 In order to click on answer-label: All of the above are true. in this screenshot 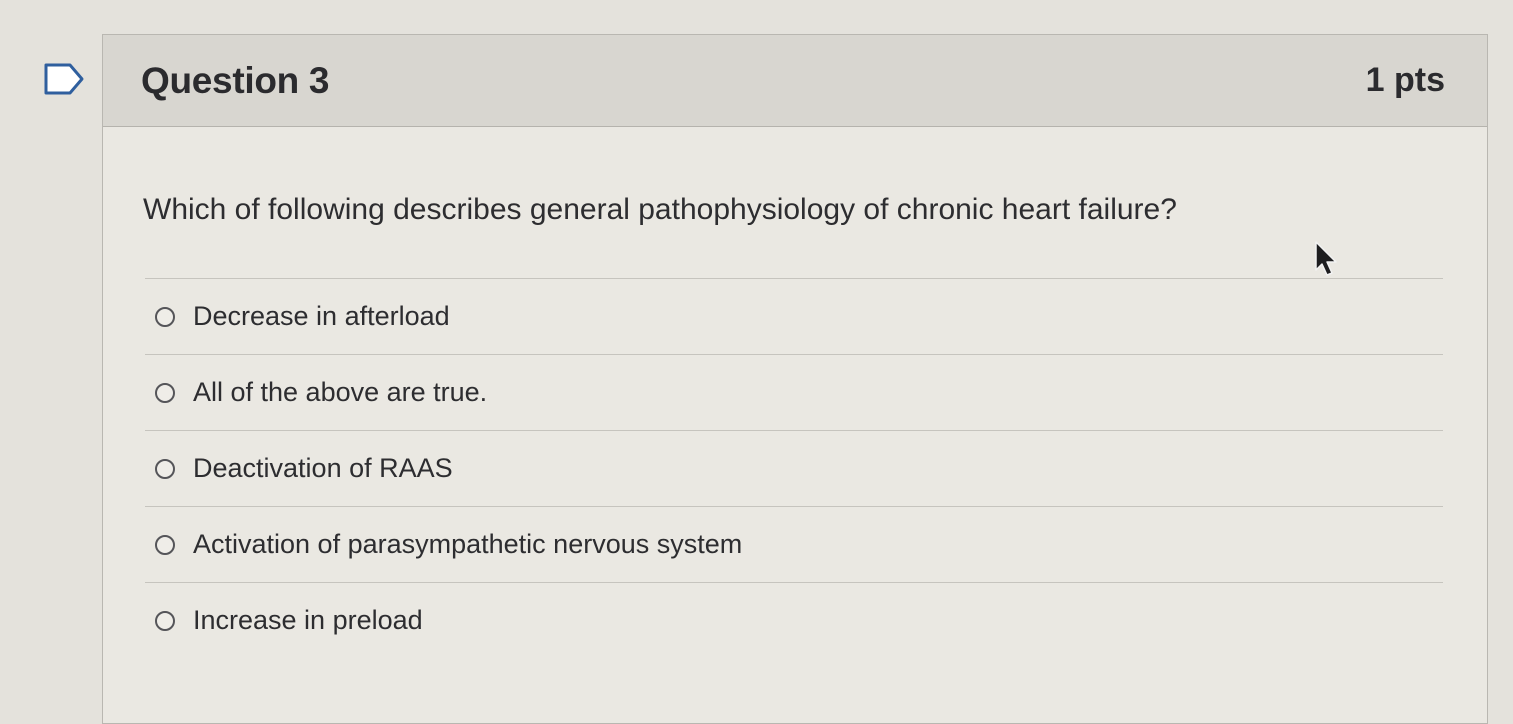, I will do `click(340, 392)`.